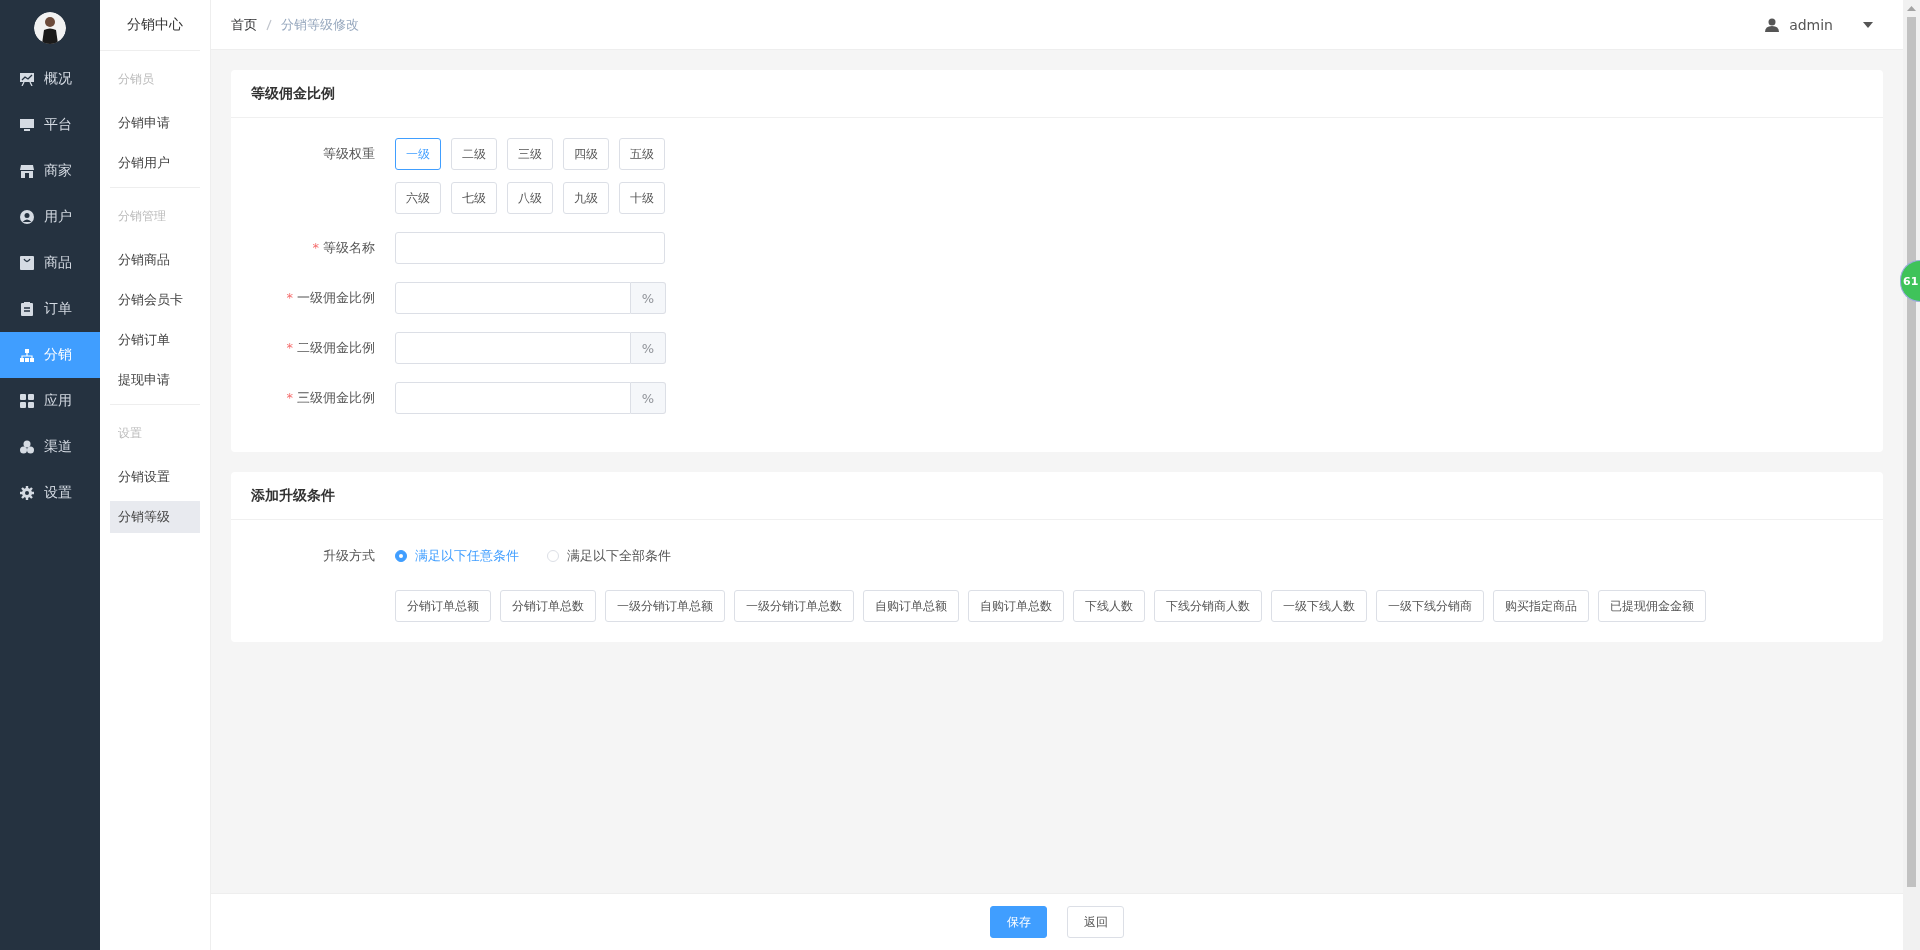 Image resolution: width=1920 pixels, height=950 pixels. Describe the element at coordinates (586, 154) in the screenshot. I see `level-button: 四级` at that location.